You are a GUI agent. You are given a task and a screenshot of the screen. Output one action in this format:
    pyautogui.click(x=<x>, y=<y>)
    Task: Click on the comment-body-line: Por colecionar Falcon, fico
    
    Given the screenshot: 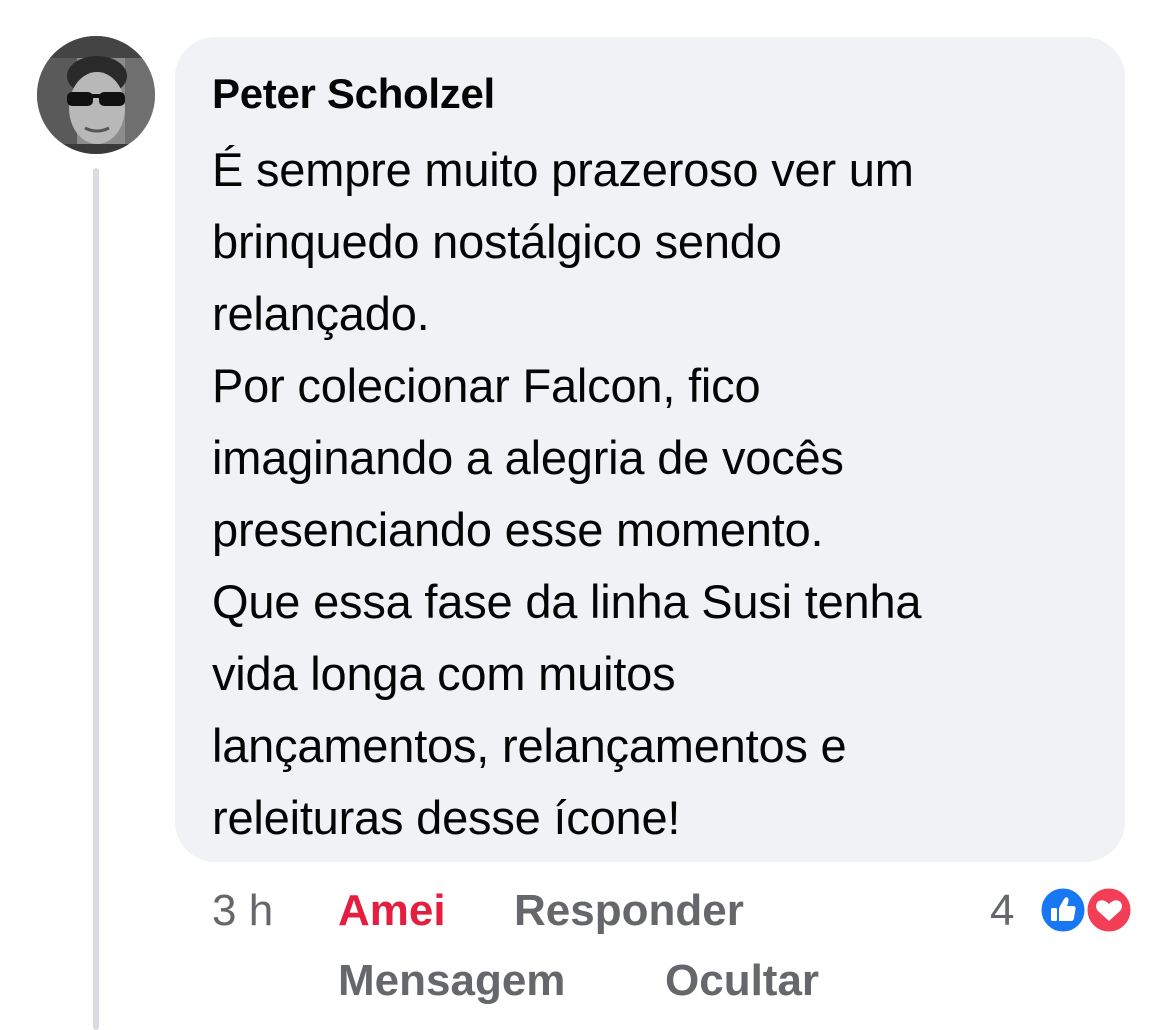 What is the action you would take?
    pyautogui.click(x=486, y=385)
    